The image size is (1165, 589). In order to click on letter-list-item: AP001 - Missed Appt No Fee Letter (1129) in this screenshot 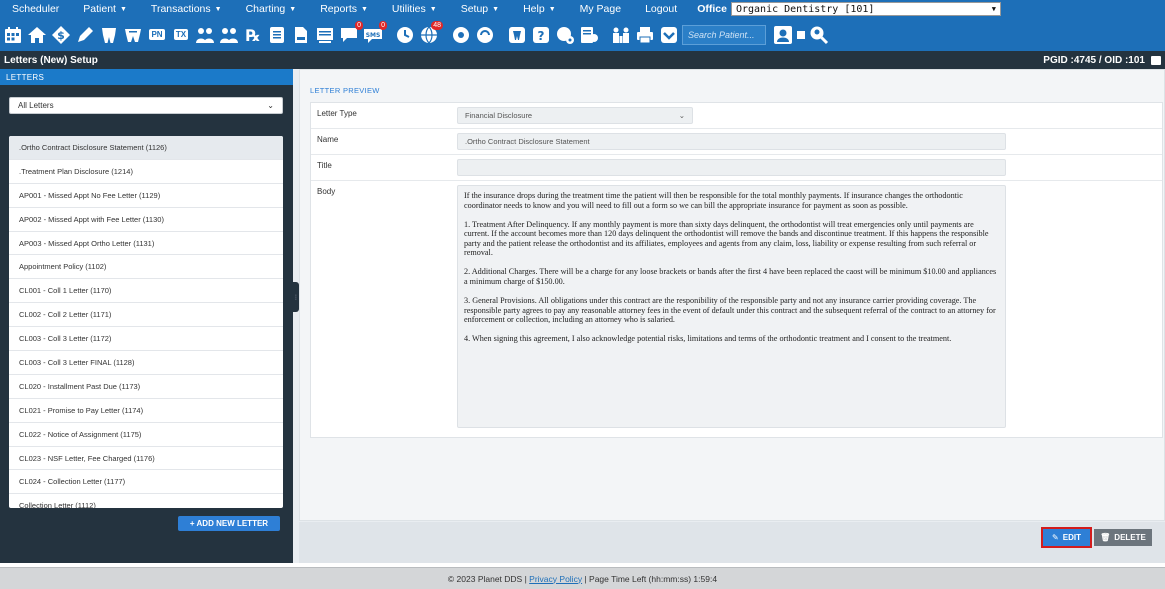, I will do `click(146, 196)`.